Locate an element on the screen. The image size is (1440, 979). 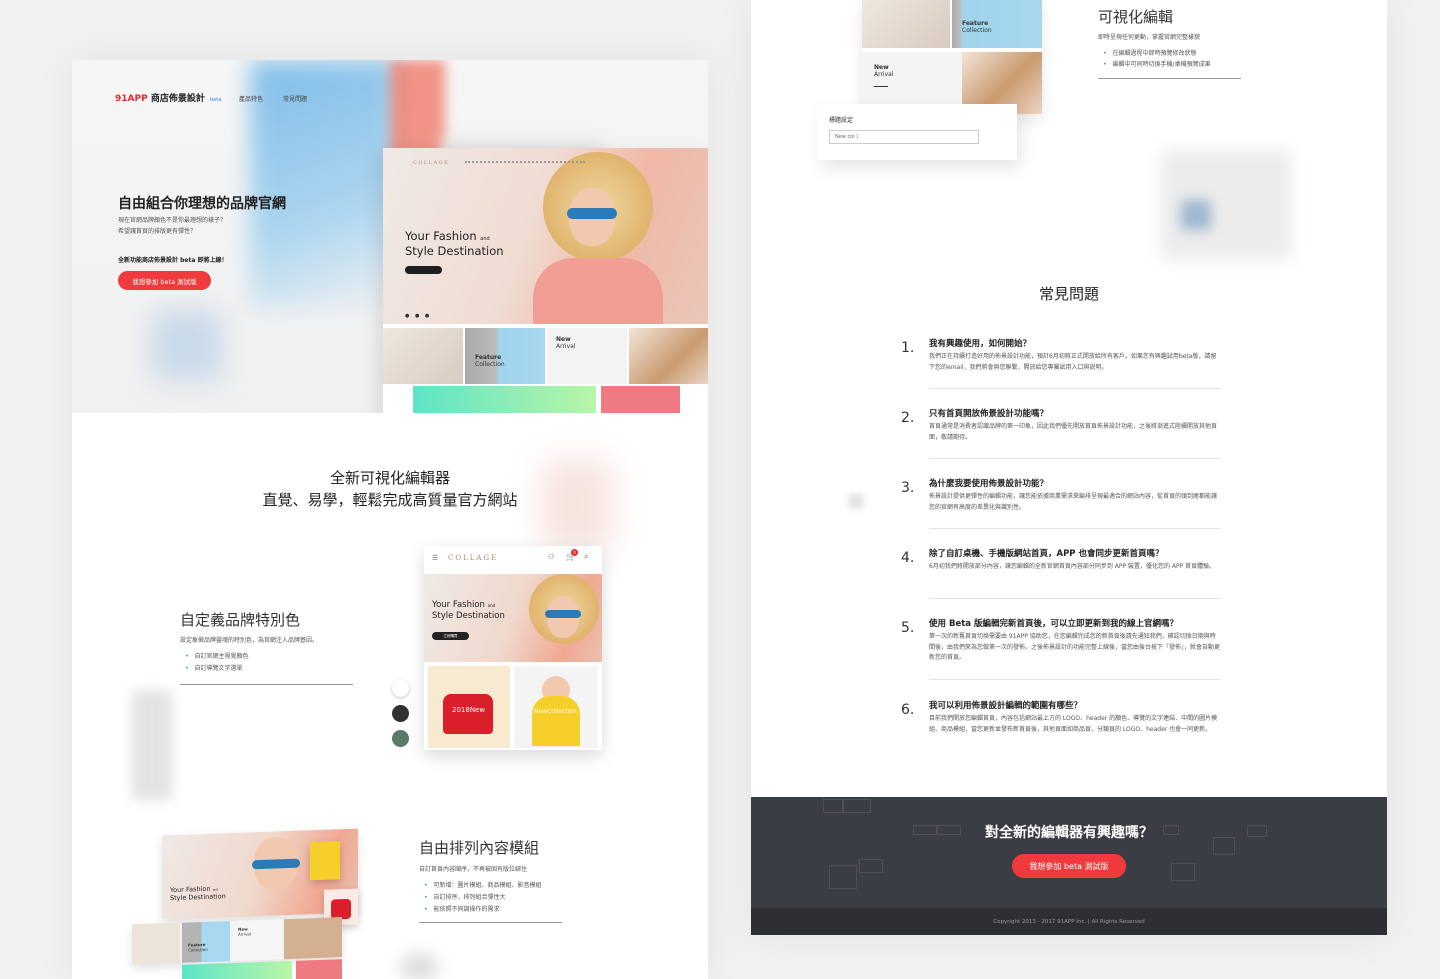
tile-heels is located at coordinates (640, 399).